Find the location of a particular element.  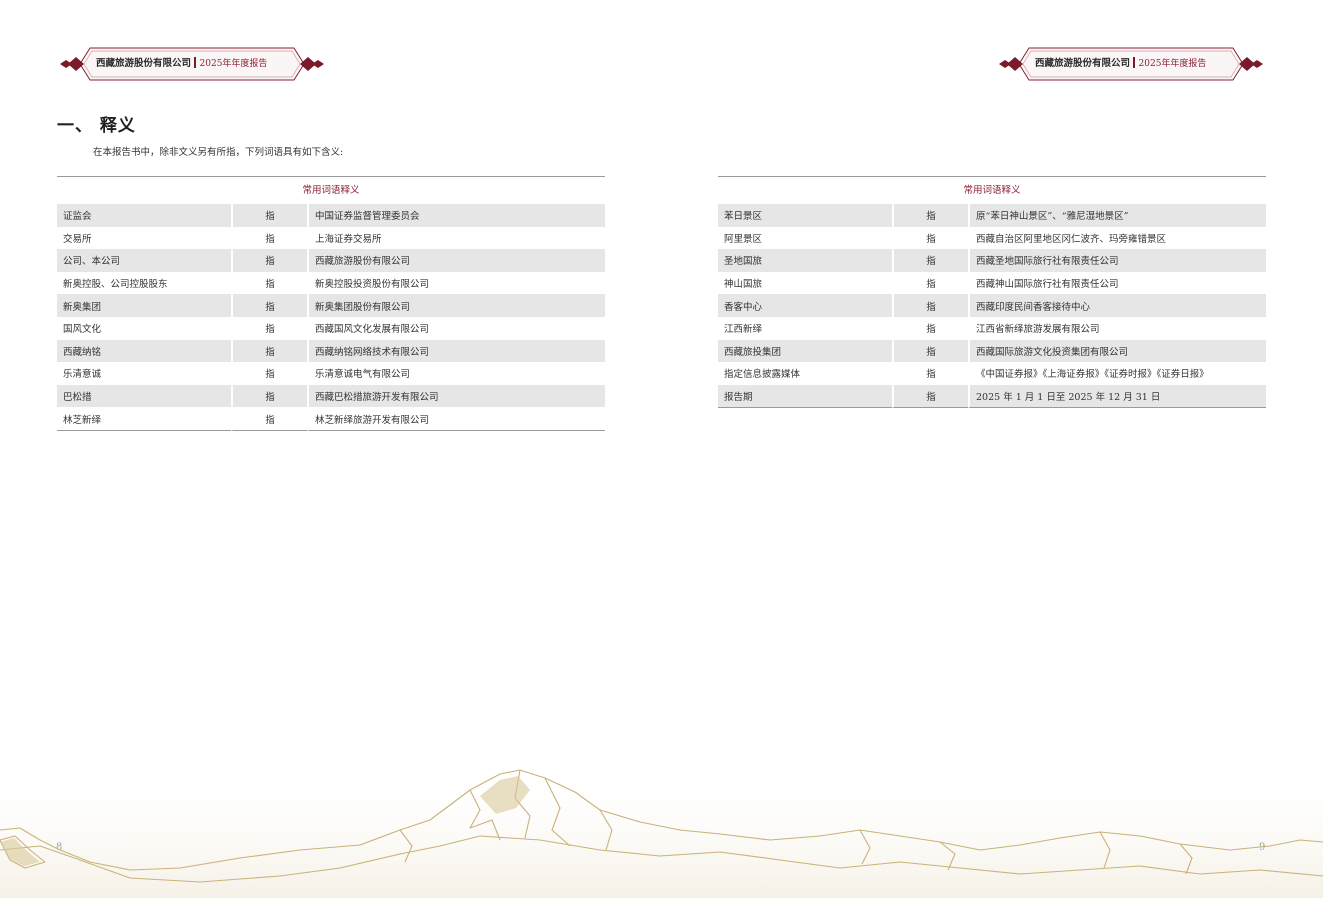

table-row: 神山国旅 指西藏神山国际旅行社有限责任公司 is located at coordinates (992, 283).